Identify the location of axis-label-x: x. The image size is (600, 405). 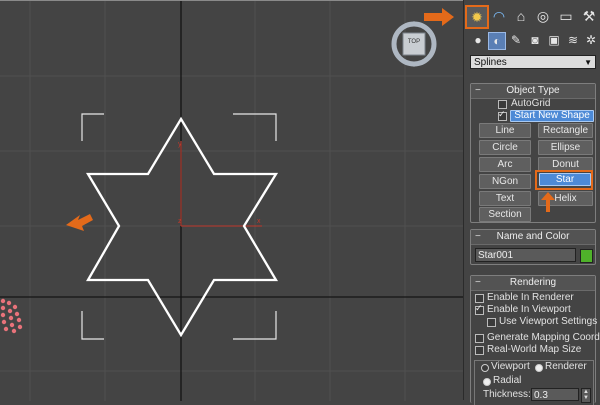
(259, 221).